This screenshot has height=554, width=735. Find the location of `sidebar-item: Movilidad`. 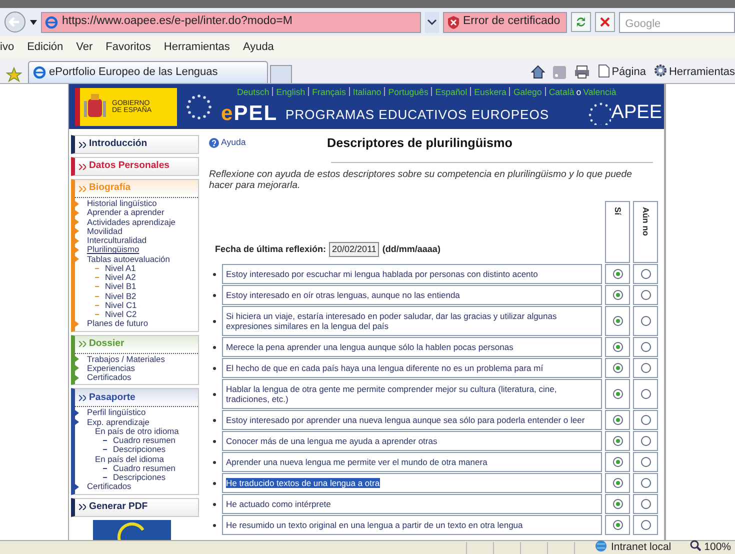

sidebar-item: Movilidad is located at coordinates (136, 231).